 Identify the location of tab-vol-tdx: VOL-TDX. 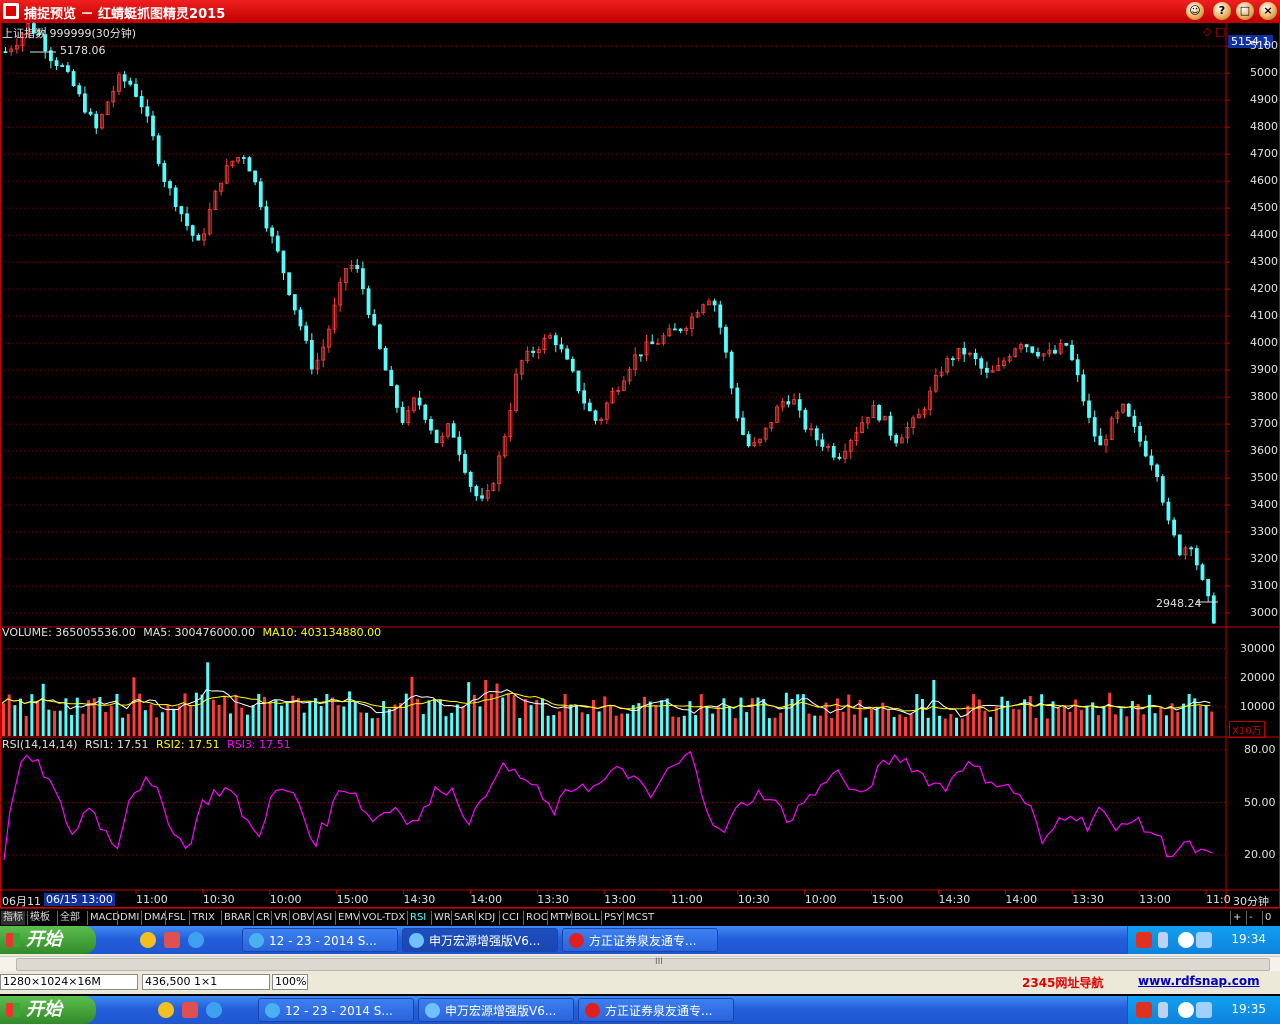
(383, 918).